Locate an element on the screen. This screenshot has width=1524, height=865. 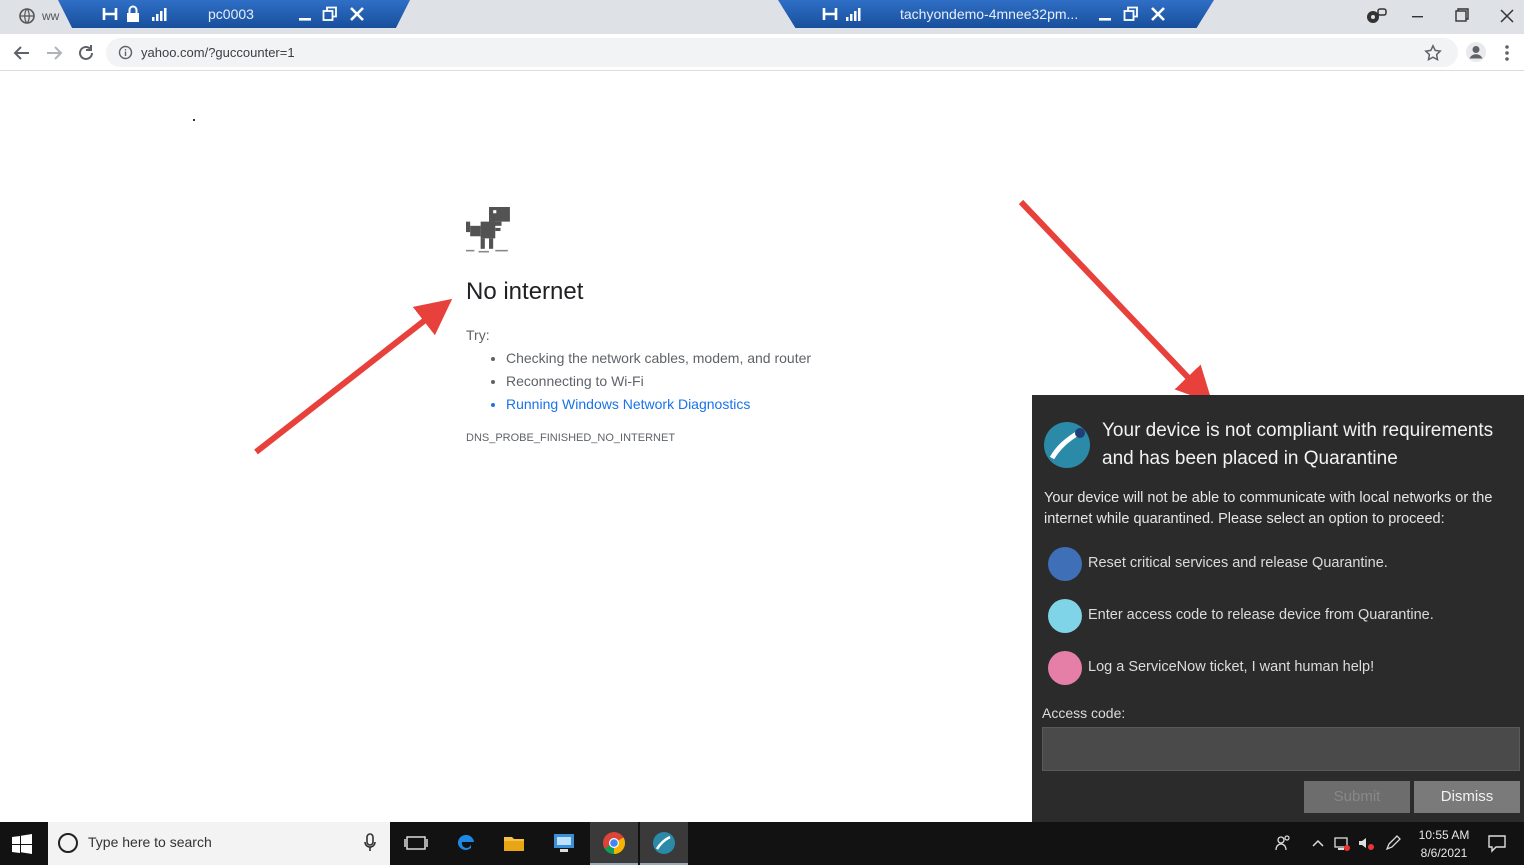
rdp-left-host-name: pc0003 is located at coordinates (231, 14).